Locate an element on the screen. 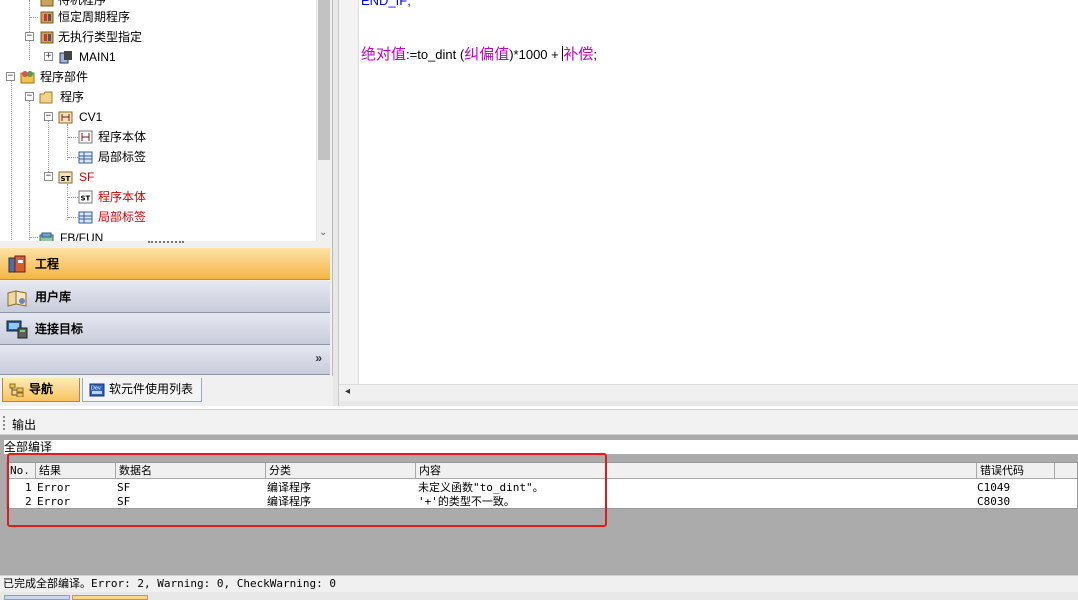  tree-item-sf: − ST SF is located at coordinates (158, 177).